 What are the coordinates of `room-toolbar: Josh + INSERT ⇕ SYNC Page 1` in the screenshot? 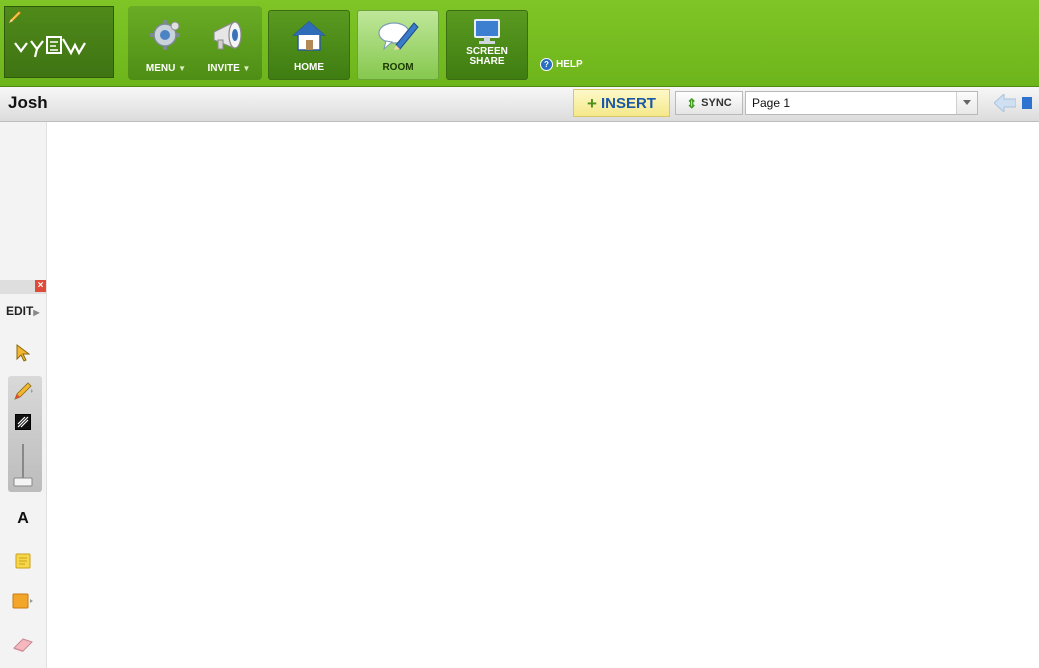 It's located at (519, 104).